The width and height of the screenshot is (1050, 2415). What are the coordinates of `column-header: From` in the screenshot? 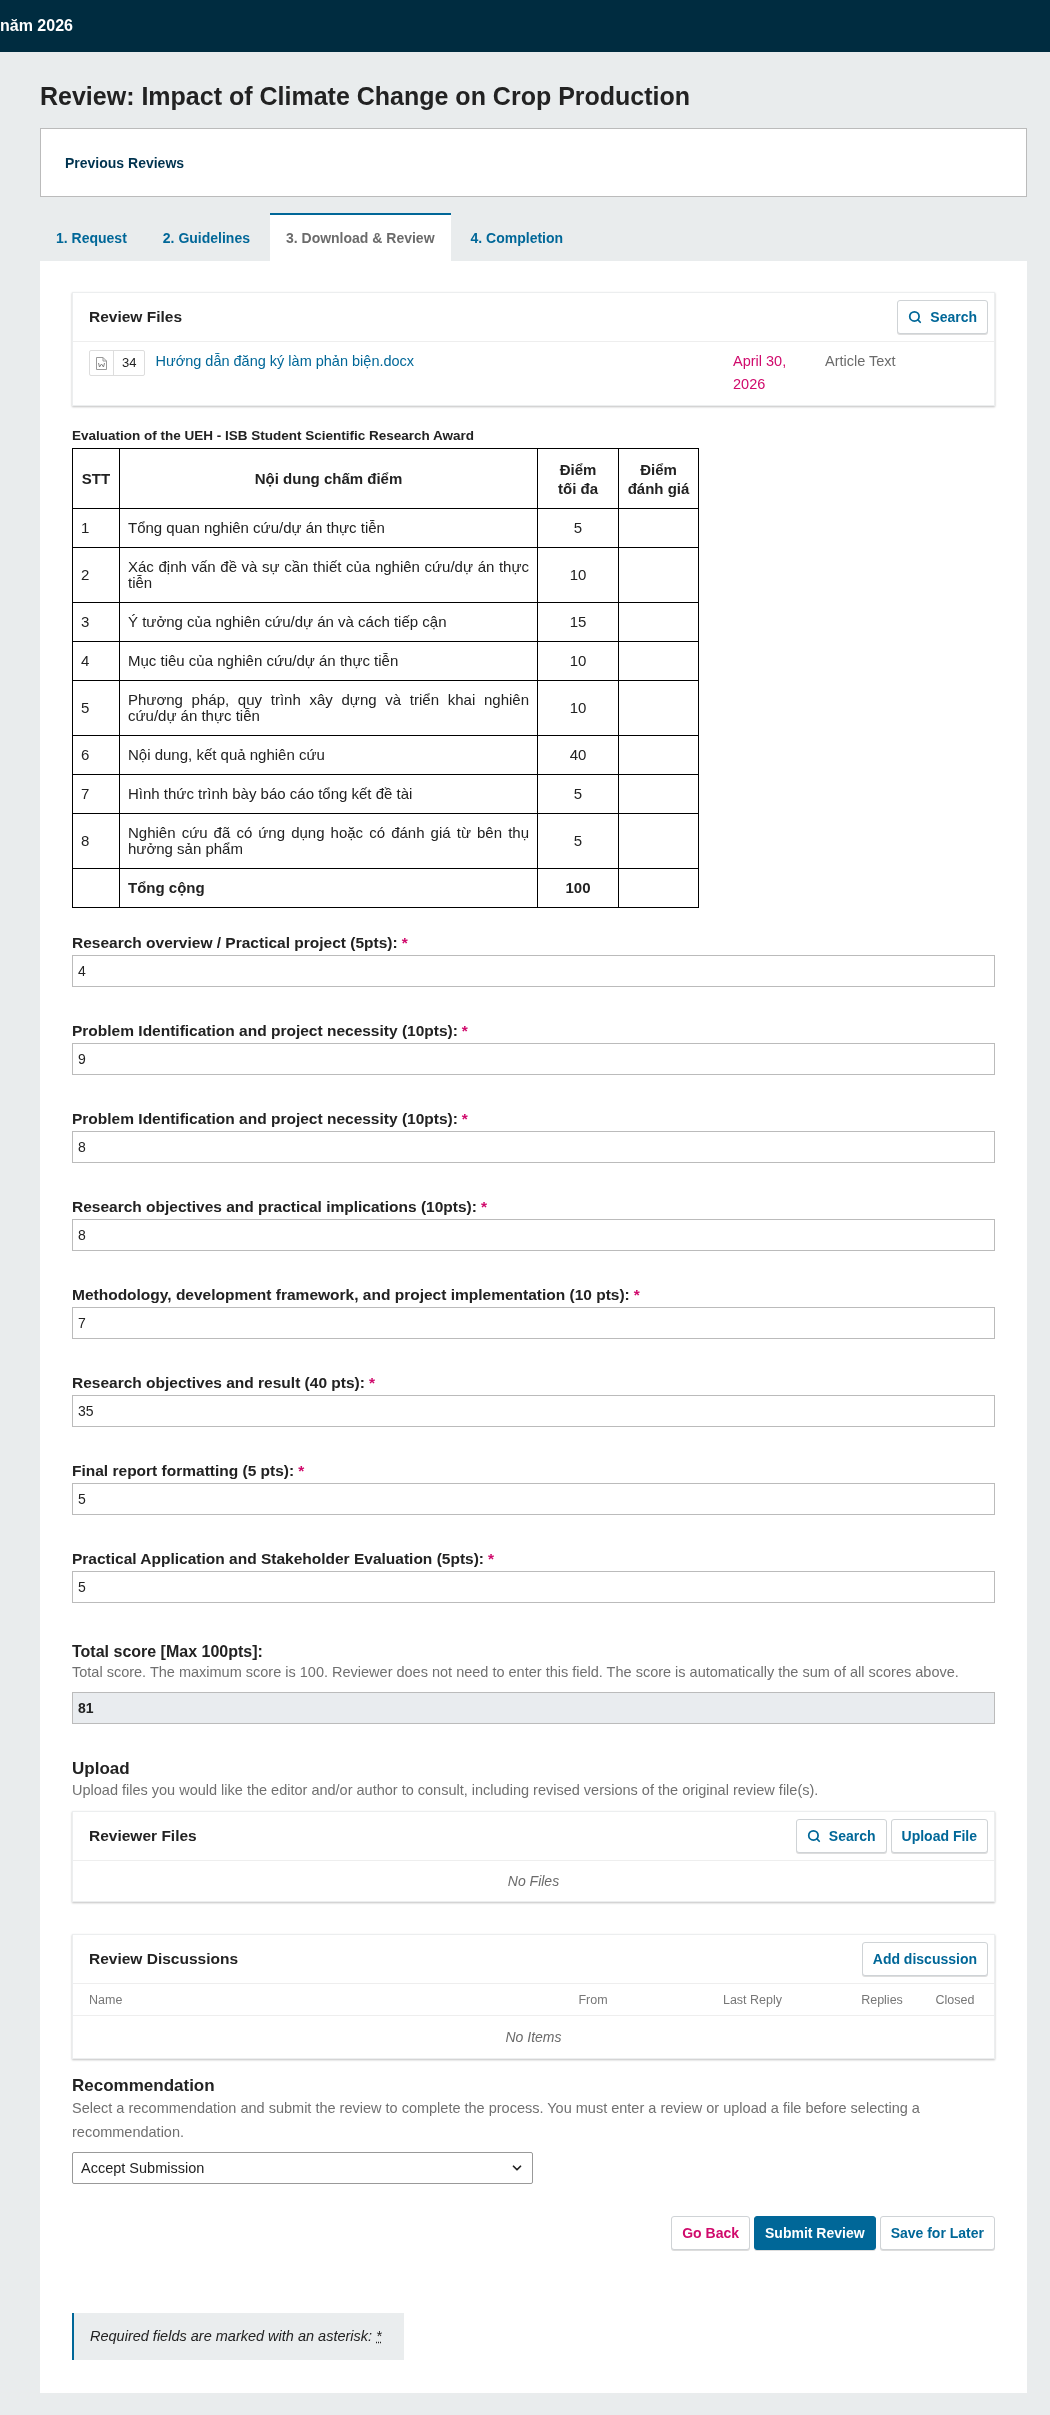 It's located at (593, 1999).